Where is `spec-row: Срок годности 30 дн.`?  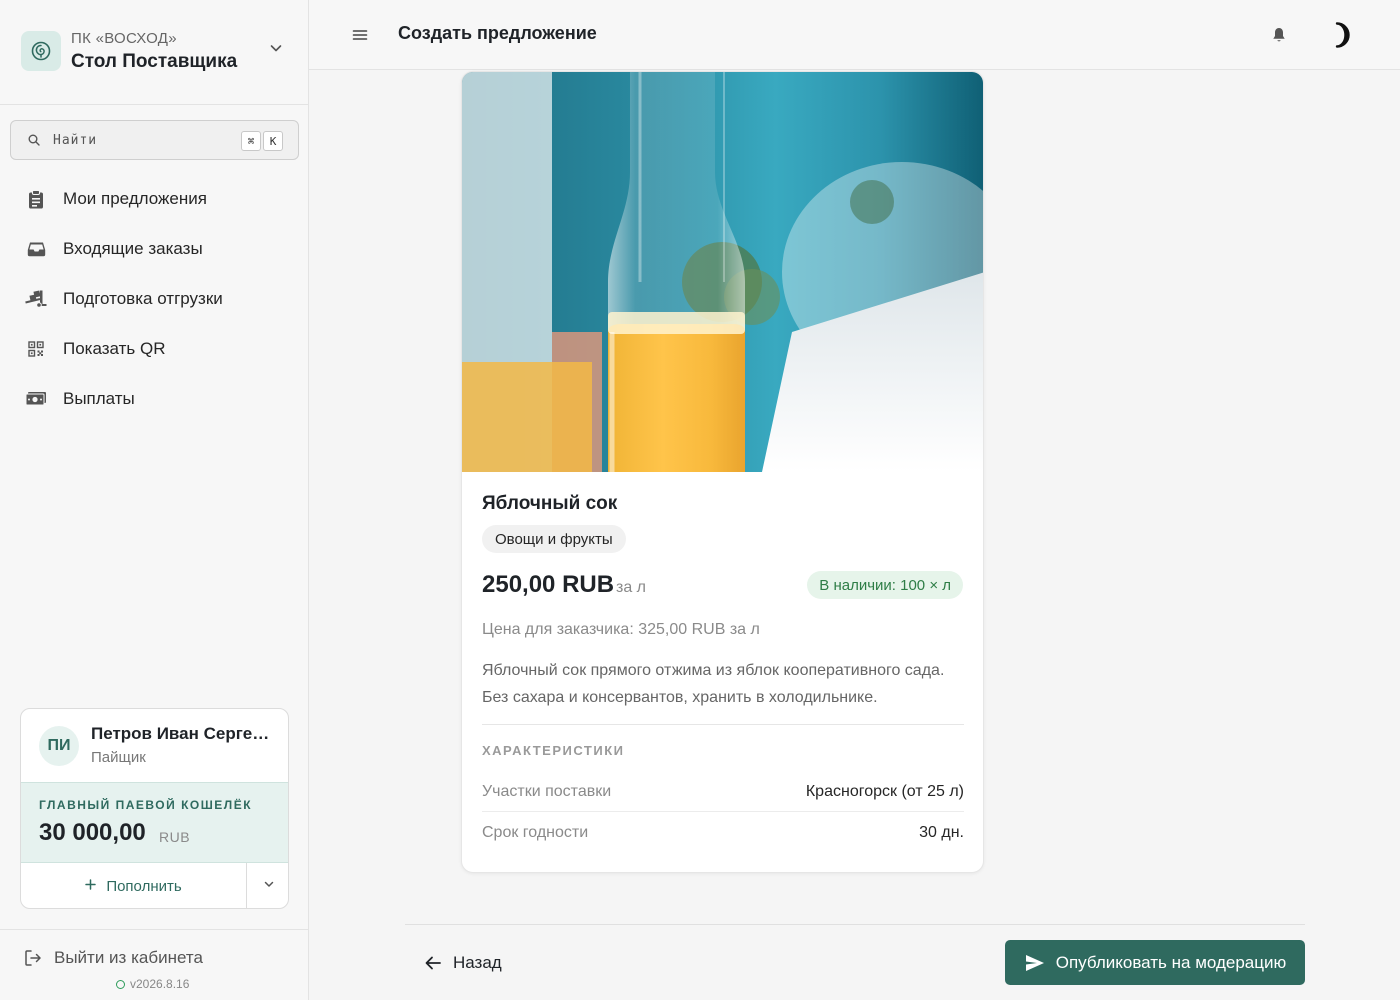 spec-row: Срок годности 30 дн. is located at coordinates (723, 839).